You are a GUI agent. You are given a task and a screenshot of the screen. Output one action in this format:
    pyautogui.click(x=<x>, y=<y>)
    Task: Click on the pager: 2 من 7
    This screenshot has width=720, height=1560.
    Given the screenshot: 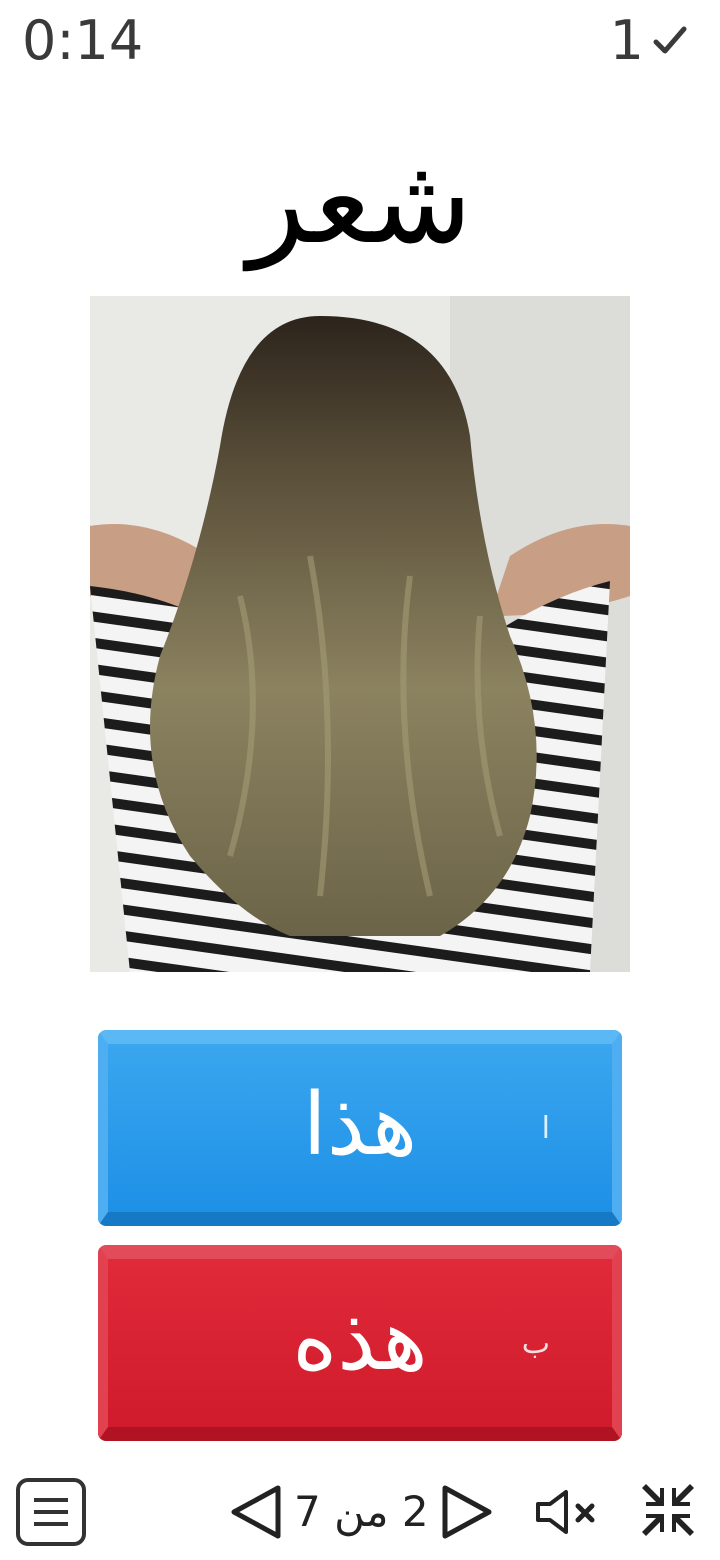 What is the action you would take?
    pyautogui.click(x=361, y=1512)
    